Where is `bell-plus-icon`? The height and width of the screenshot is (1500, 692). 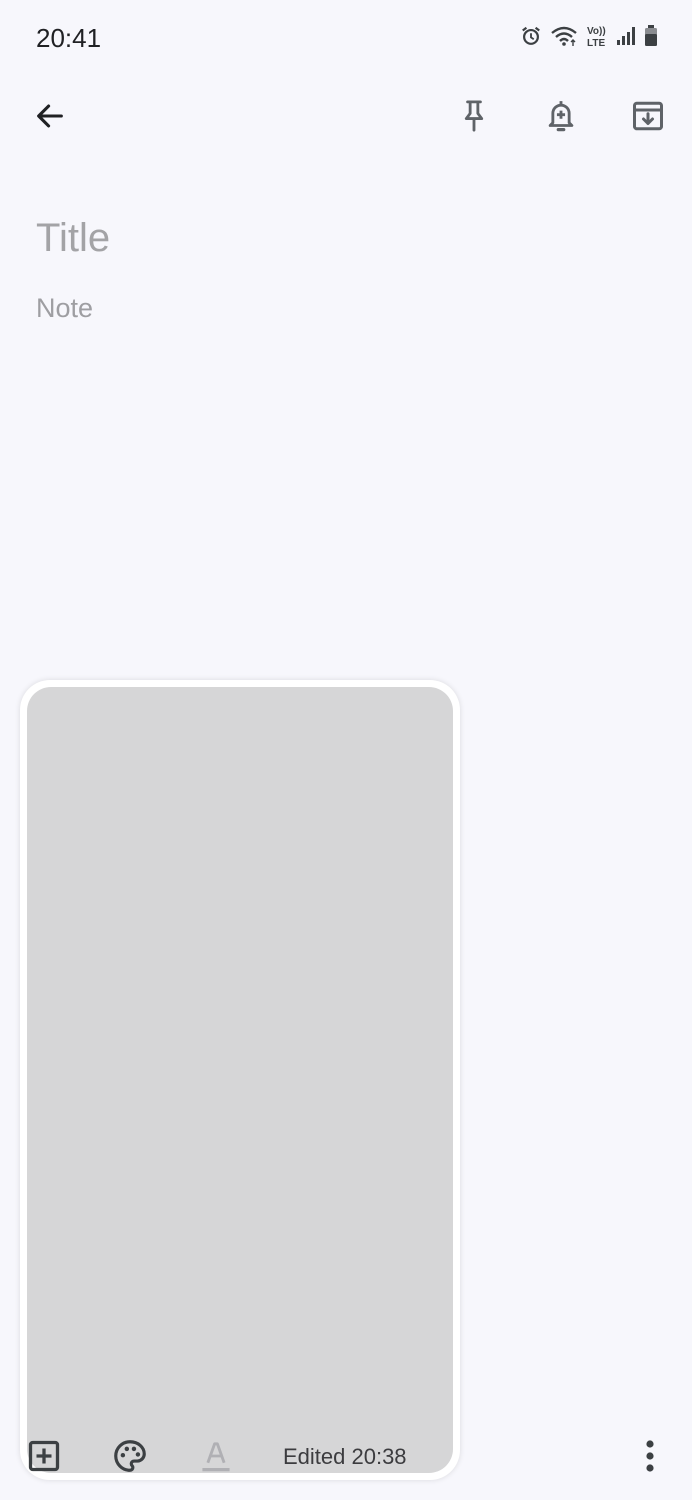
bell-plus-icon is located at coordinates (561, 116).